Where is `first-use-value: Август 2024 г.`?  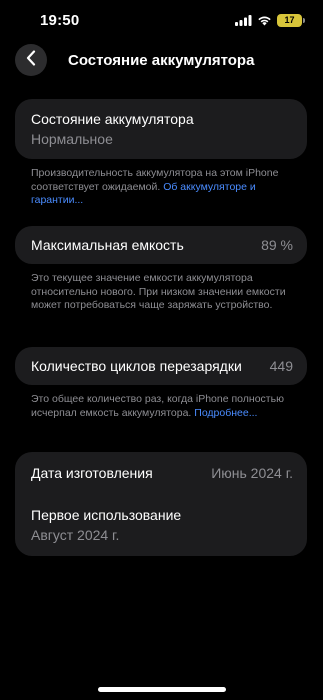
first-use-value: Август 2024 г. is located at coordinates (75, 535).